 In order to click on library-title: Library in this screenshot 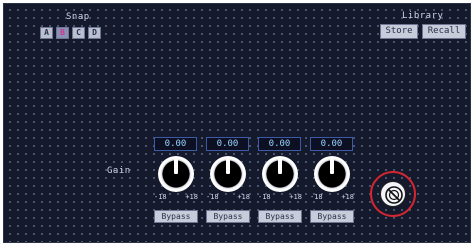, I will do `click(423, 16)`.